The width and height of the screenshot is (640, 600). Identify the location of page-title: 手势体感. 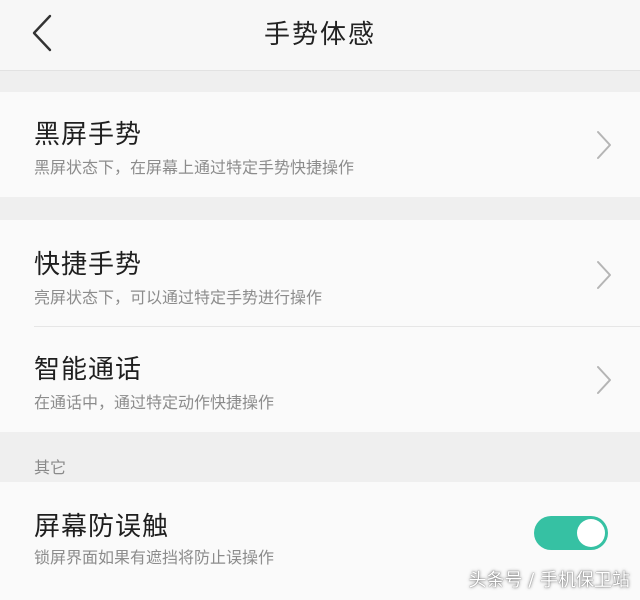
(319, 35).